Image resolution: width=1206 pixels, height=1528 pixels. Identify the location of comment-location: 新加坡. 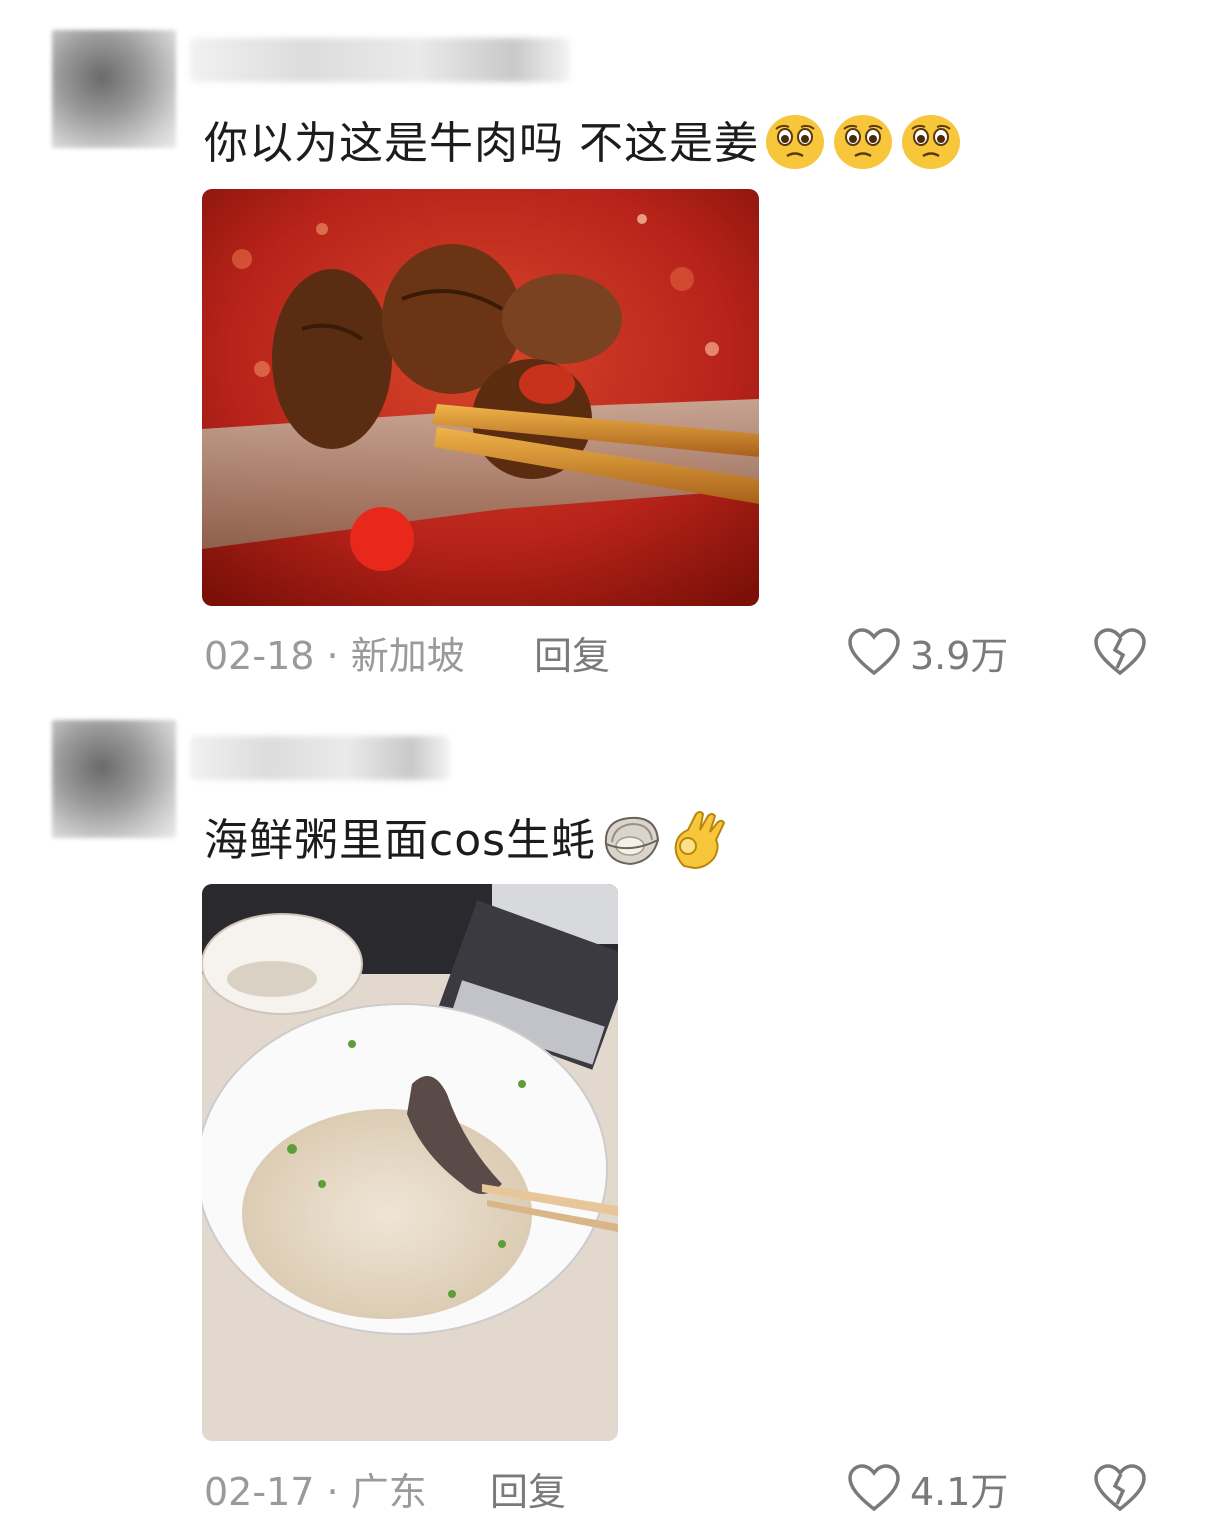
(407, 656).